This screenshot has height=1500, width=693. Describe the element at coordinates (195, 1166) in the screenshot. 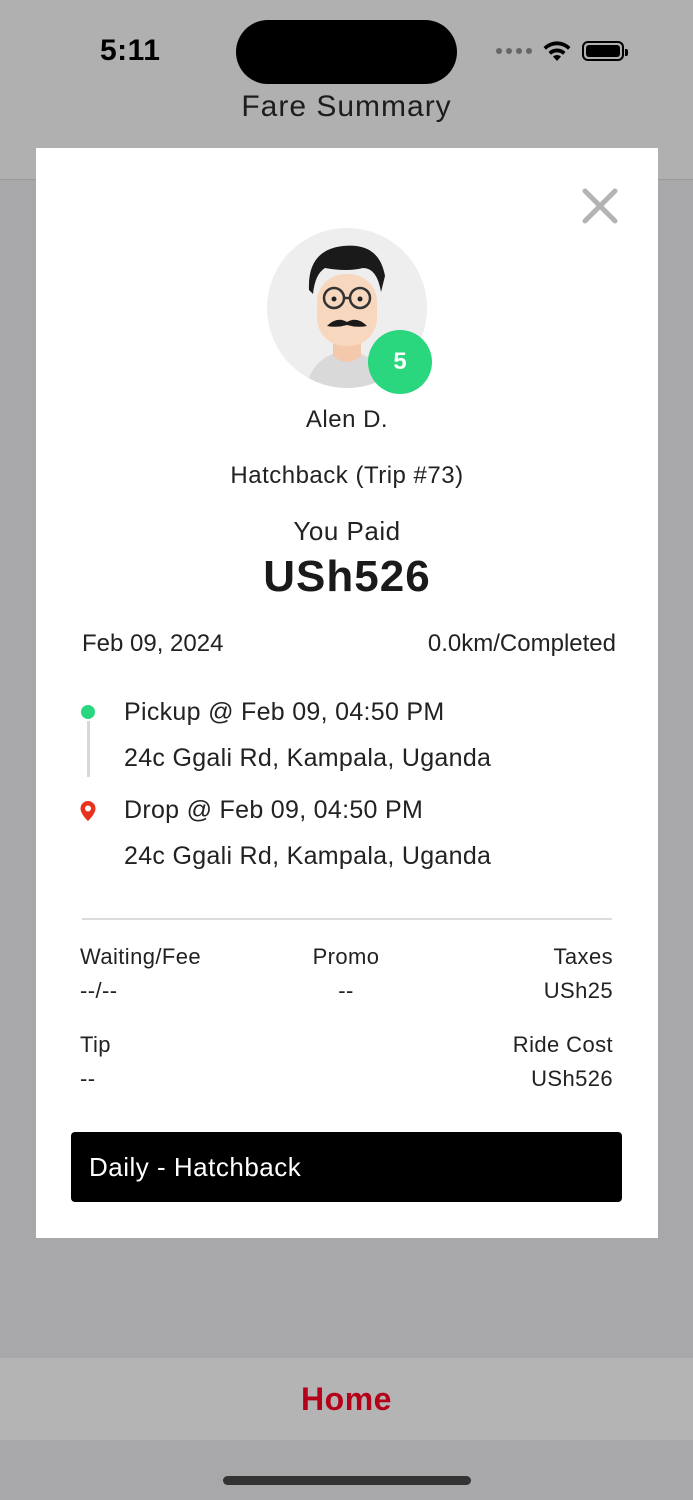

I see `plan-button-label: Daily - Hatchback` at that location.